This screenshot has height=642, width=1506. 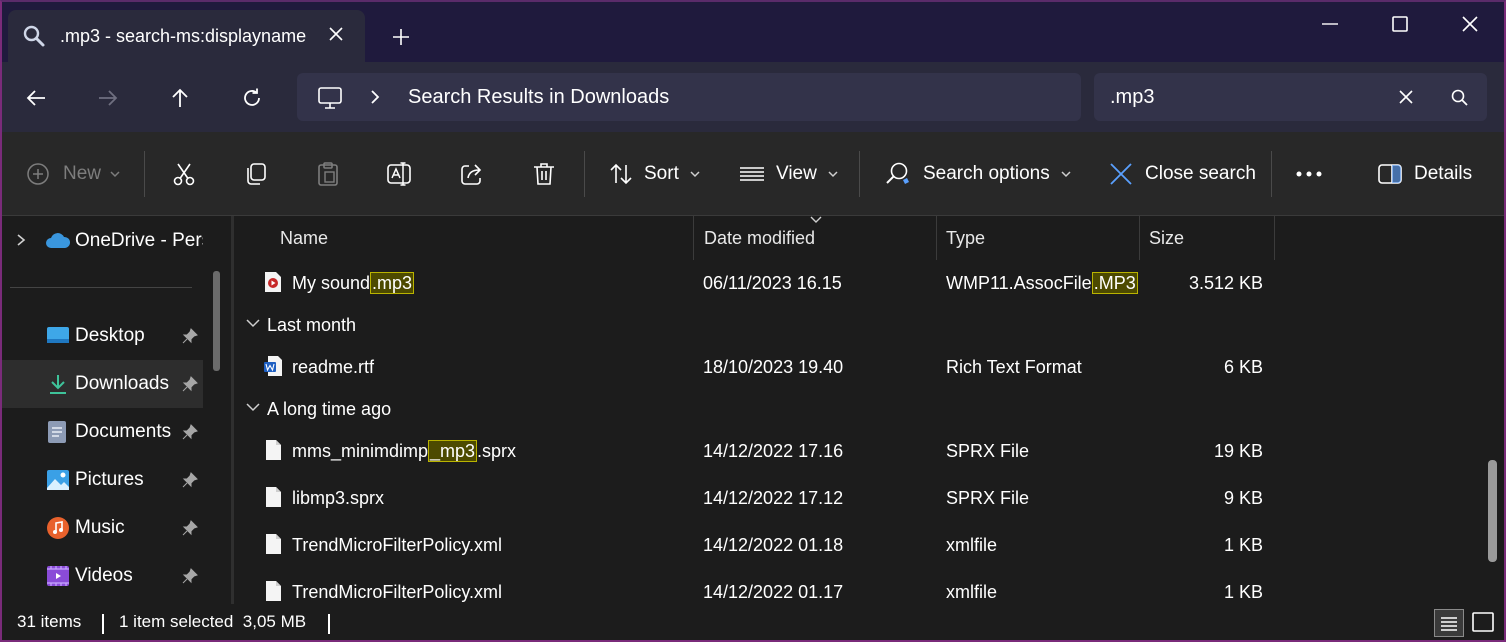 What do you see at coordinates (584, 174) in the screenshot?
I see `toolbar-divider` at bounding box center [584, 174].